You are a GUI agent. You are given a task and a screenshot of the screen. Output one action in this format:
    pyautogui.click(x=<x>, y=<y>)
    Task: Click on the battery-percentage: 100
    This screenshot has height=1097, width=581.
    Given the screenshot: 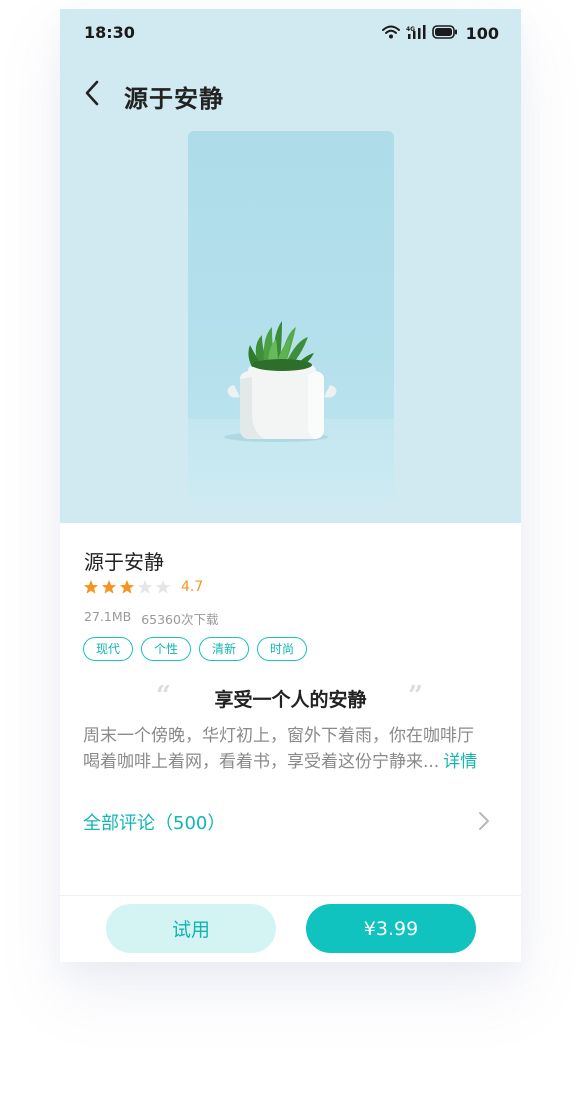 What is the action you would take?
    pyautogui.click(x=482, y=33)
    